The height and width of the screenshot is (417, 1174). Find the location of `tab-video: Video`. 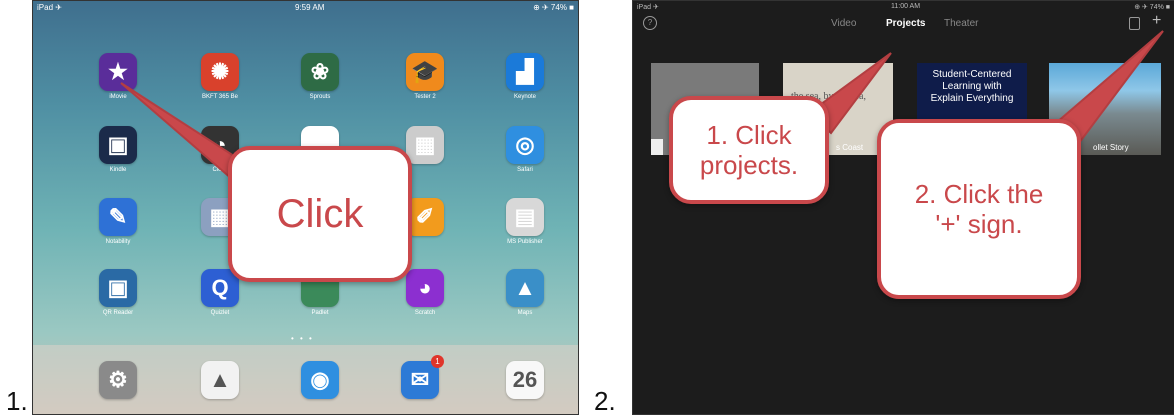

tab-video: Video is located at coordinates (843, 23).